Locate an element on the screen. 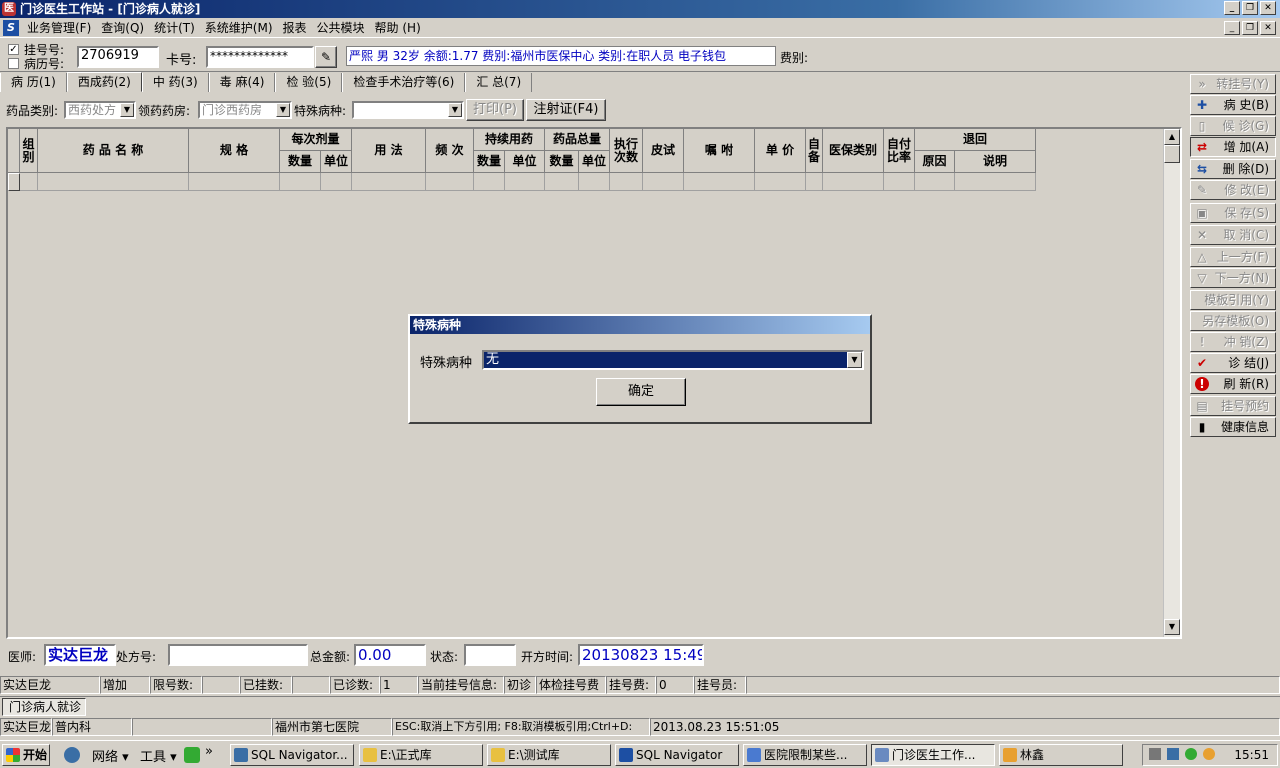 The image size is (1280, 768). delete-button: ⇆ 删 除(D) is located at coordinates (1233, 169).